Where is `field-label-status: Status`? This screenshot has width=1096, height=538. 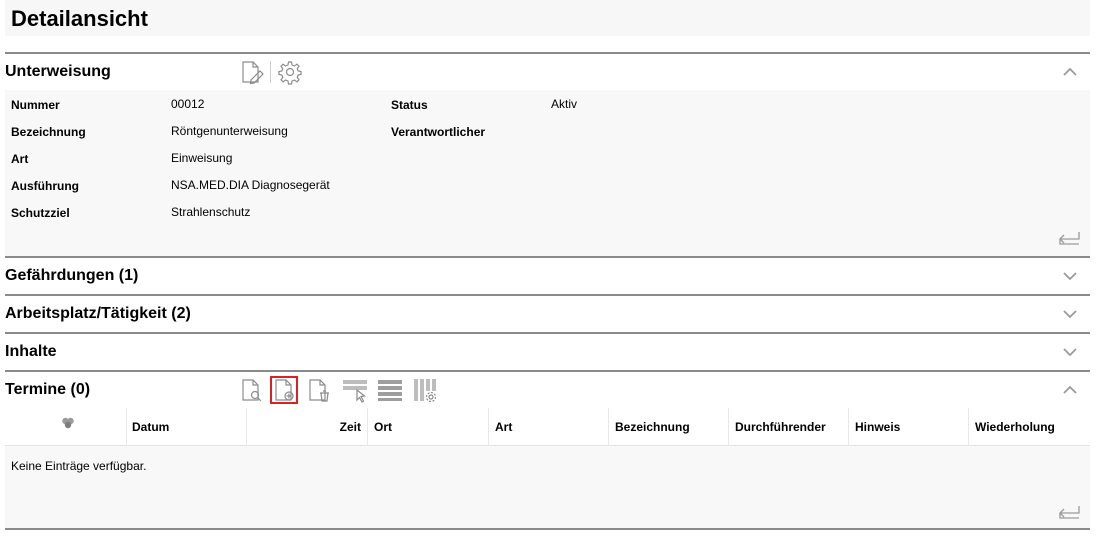
field-label-status: Status is located at coordinates (409, 105).